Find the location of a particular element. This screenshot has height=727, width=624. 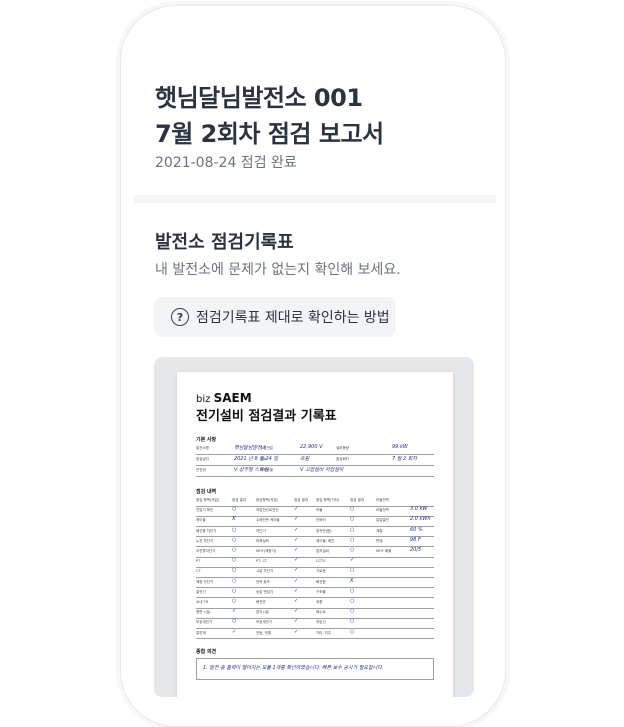

cell-text: 보호계전기 is located at coordinates (264, 622).